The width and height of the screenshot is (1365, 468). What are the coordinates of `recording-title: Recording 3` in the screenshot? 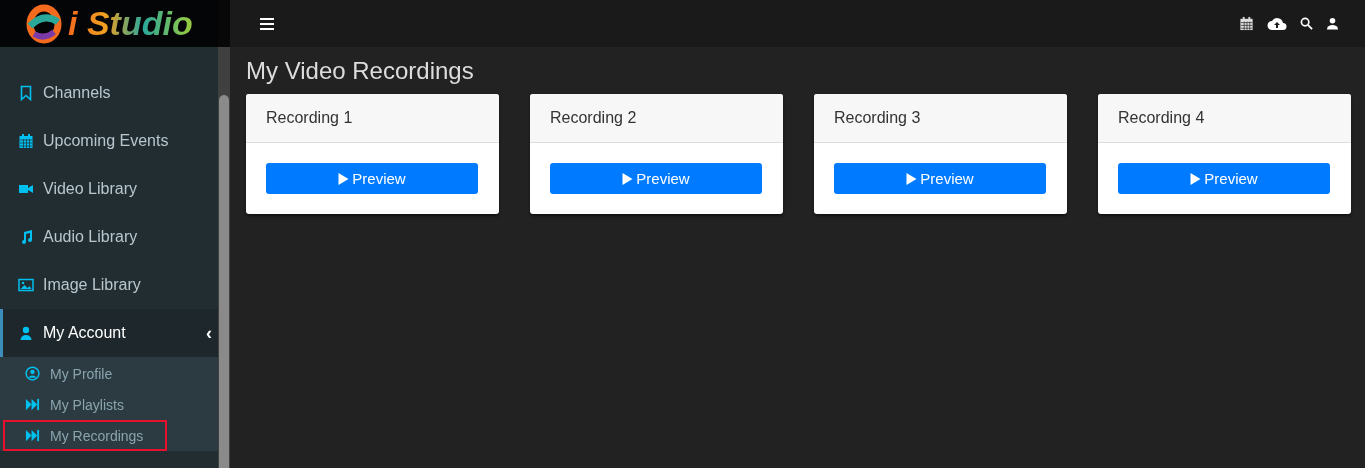 It's located at (877, 118).